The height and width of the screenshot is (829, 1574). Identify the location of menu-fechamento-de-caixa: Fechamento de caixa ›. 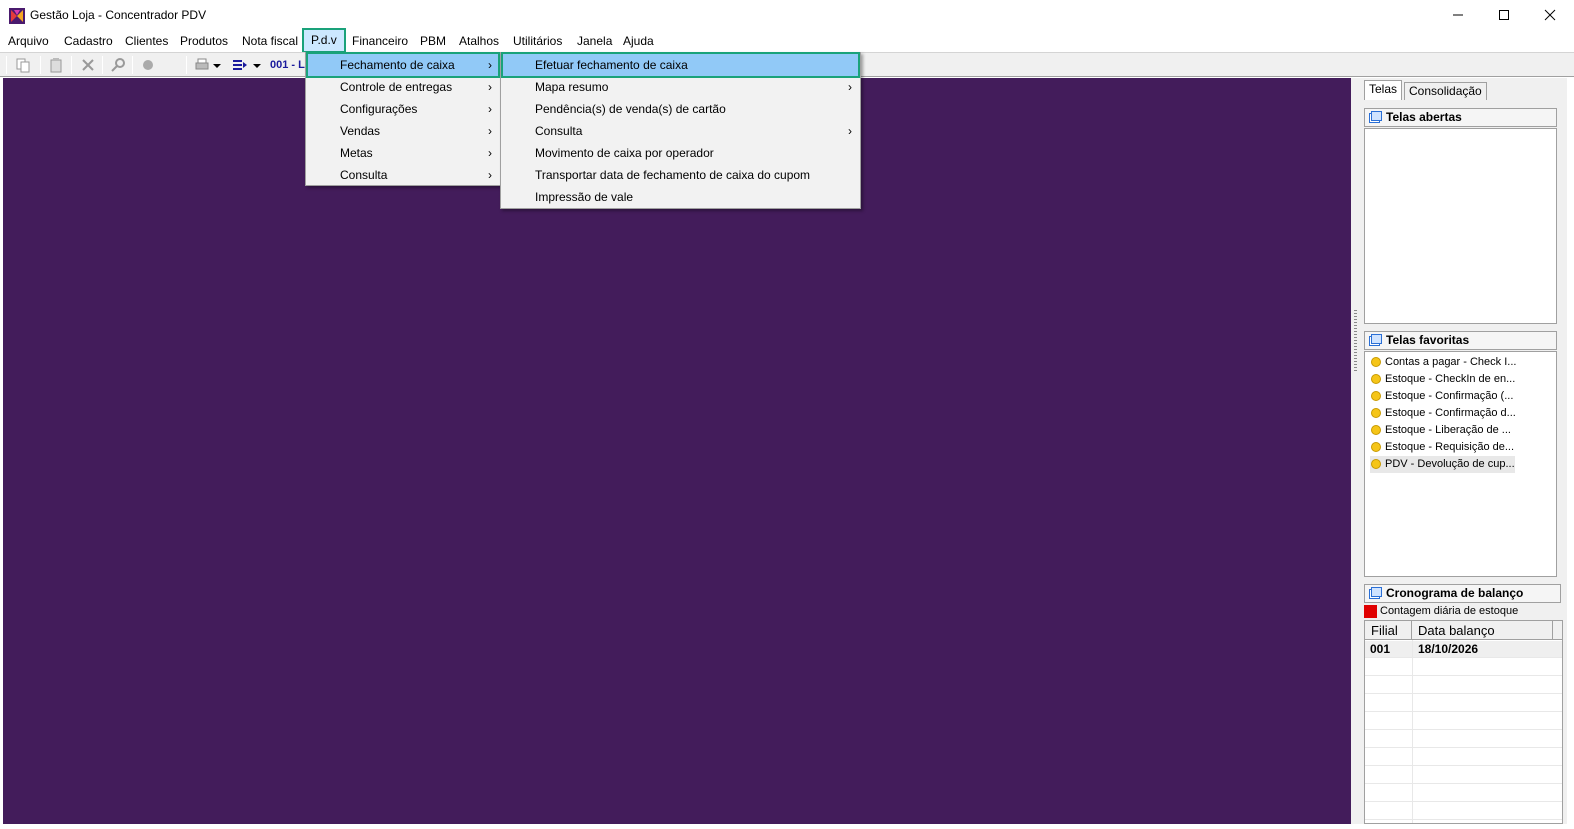
(403, 65).